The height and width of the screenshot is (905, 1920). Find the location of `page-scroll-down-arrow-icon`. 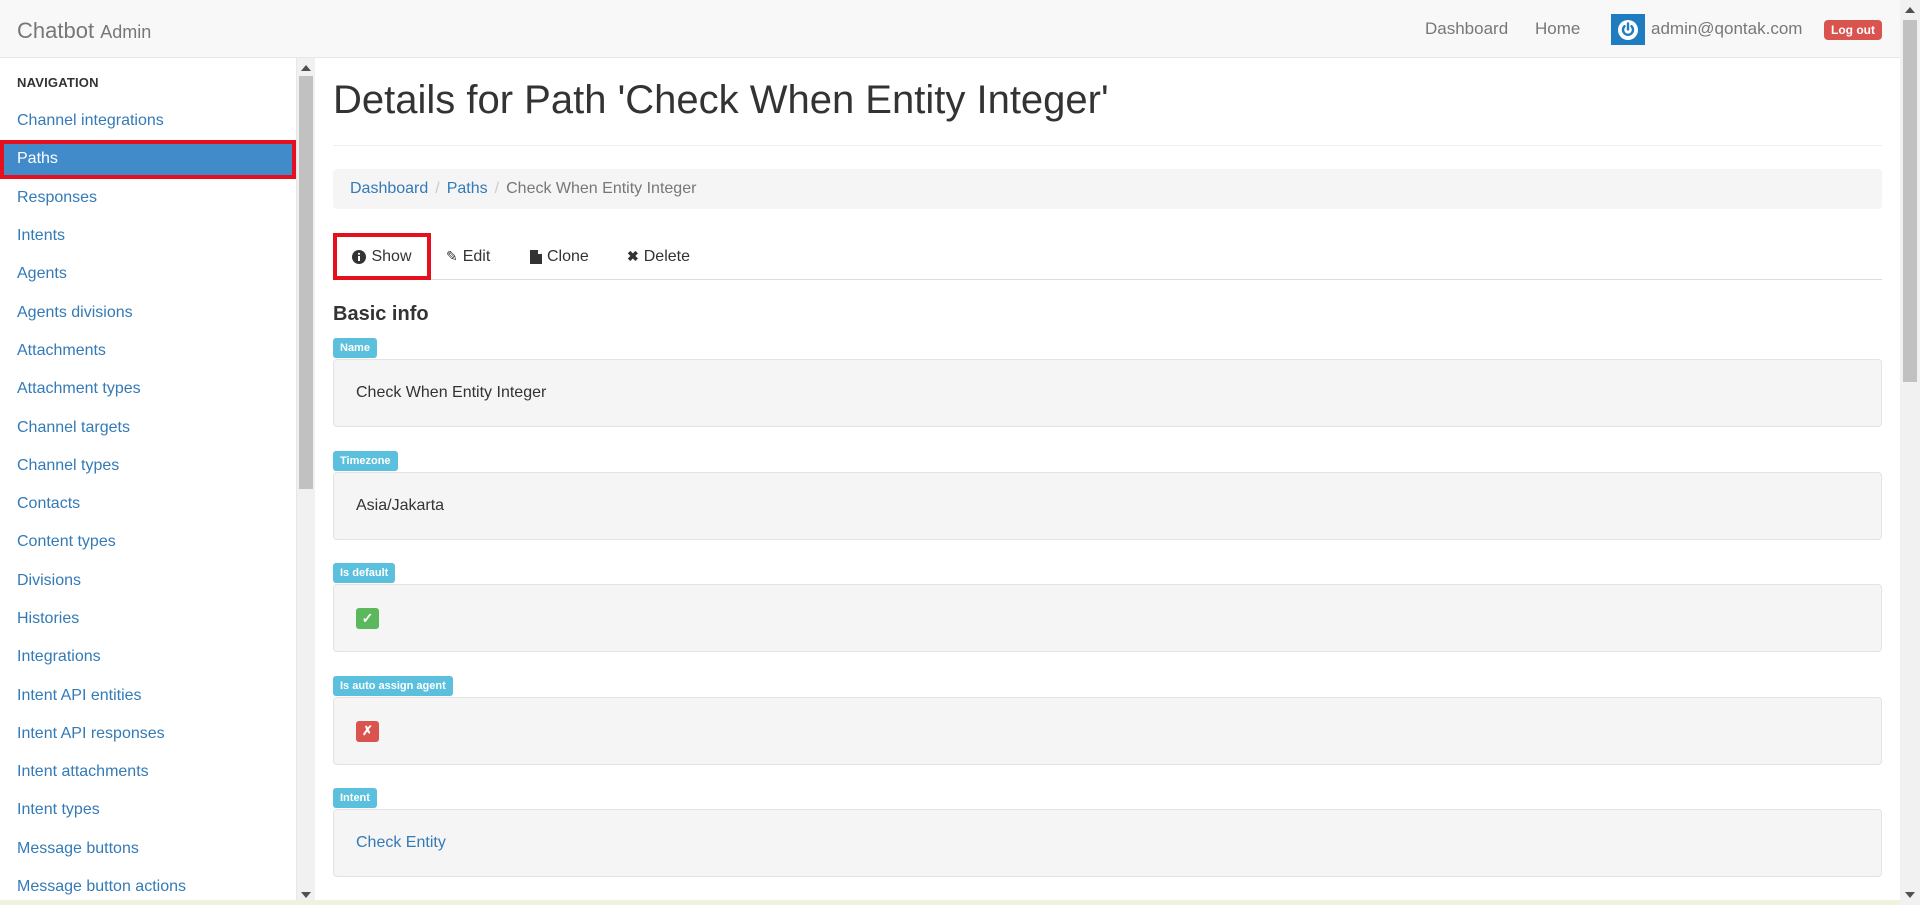

page-scroll-down-arrow-icon is located at coordinates (1910, 895).